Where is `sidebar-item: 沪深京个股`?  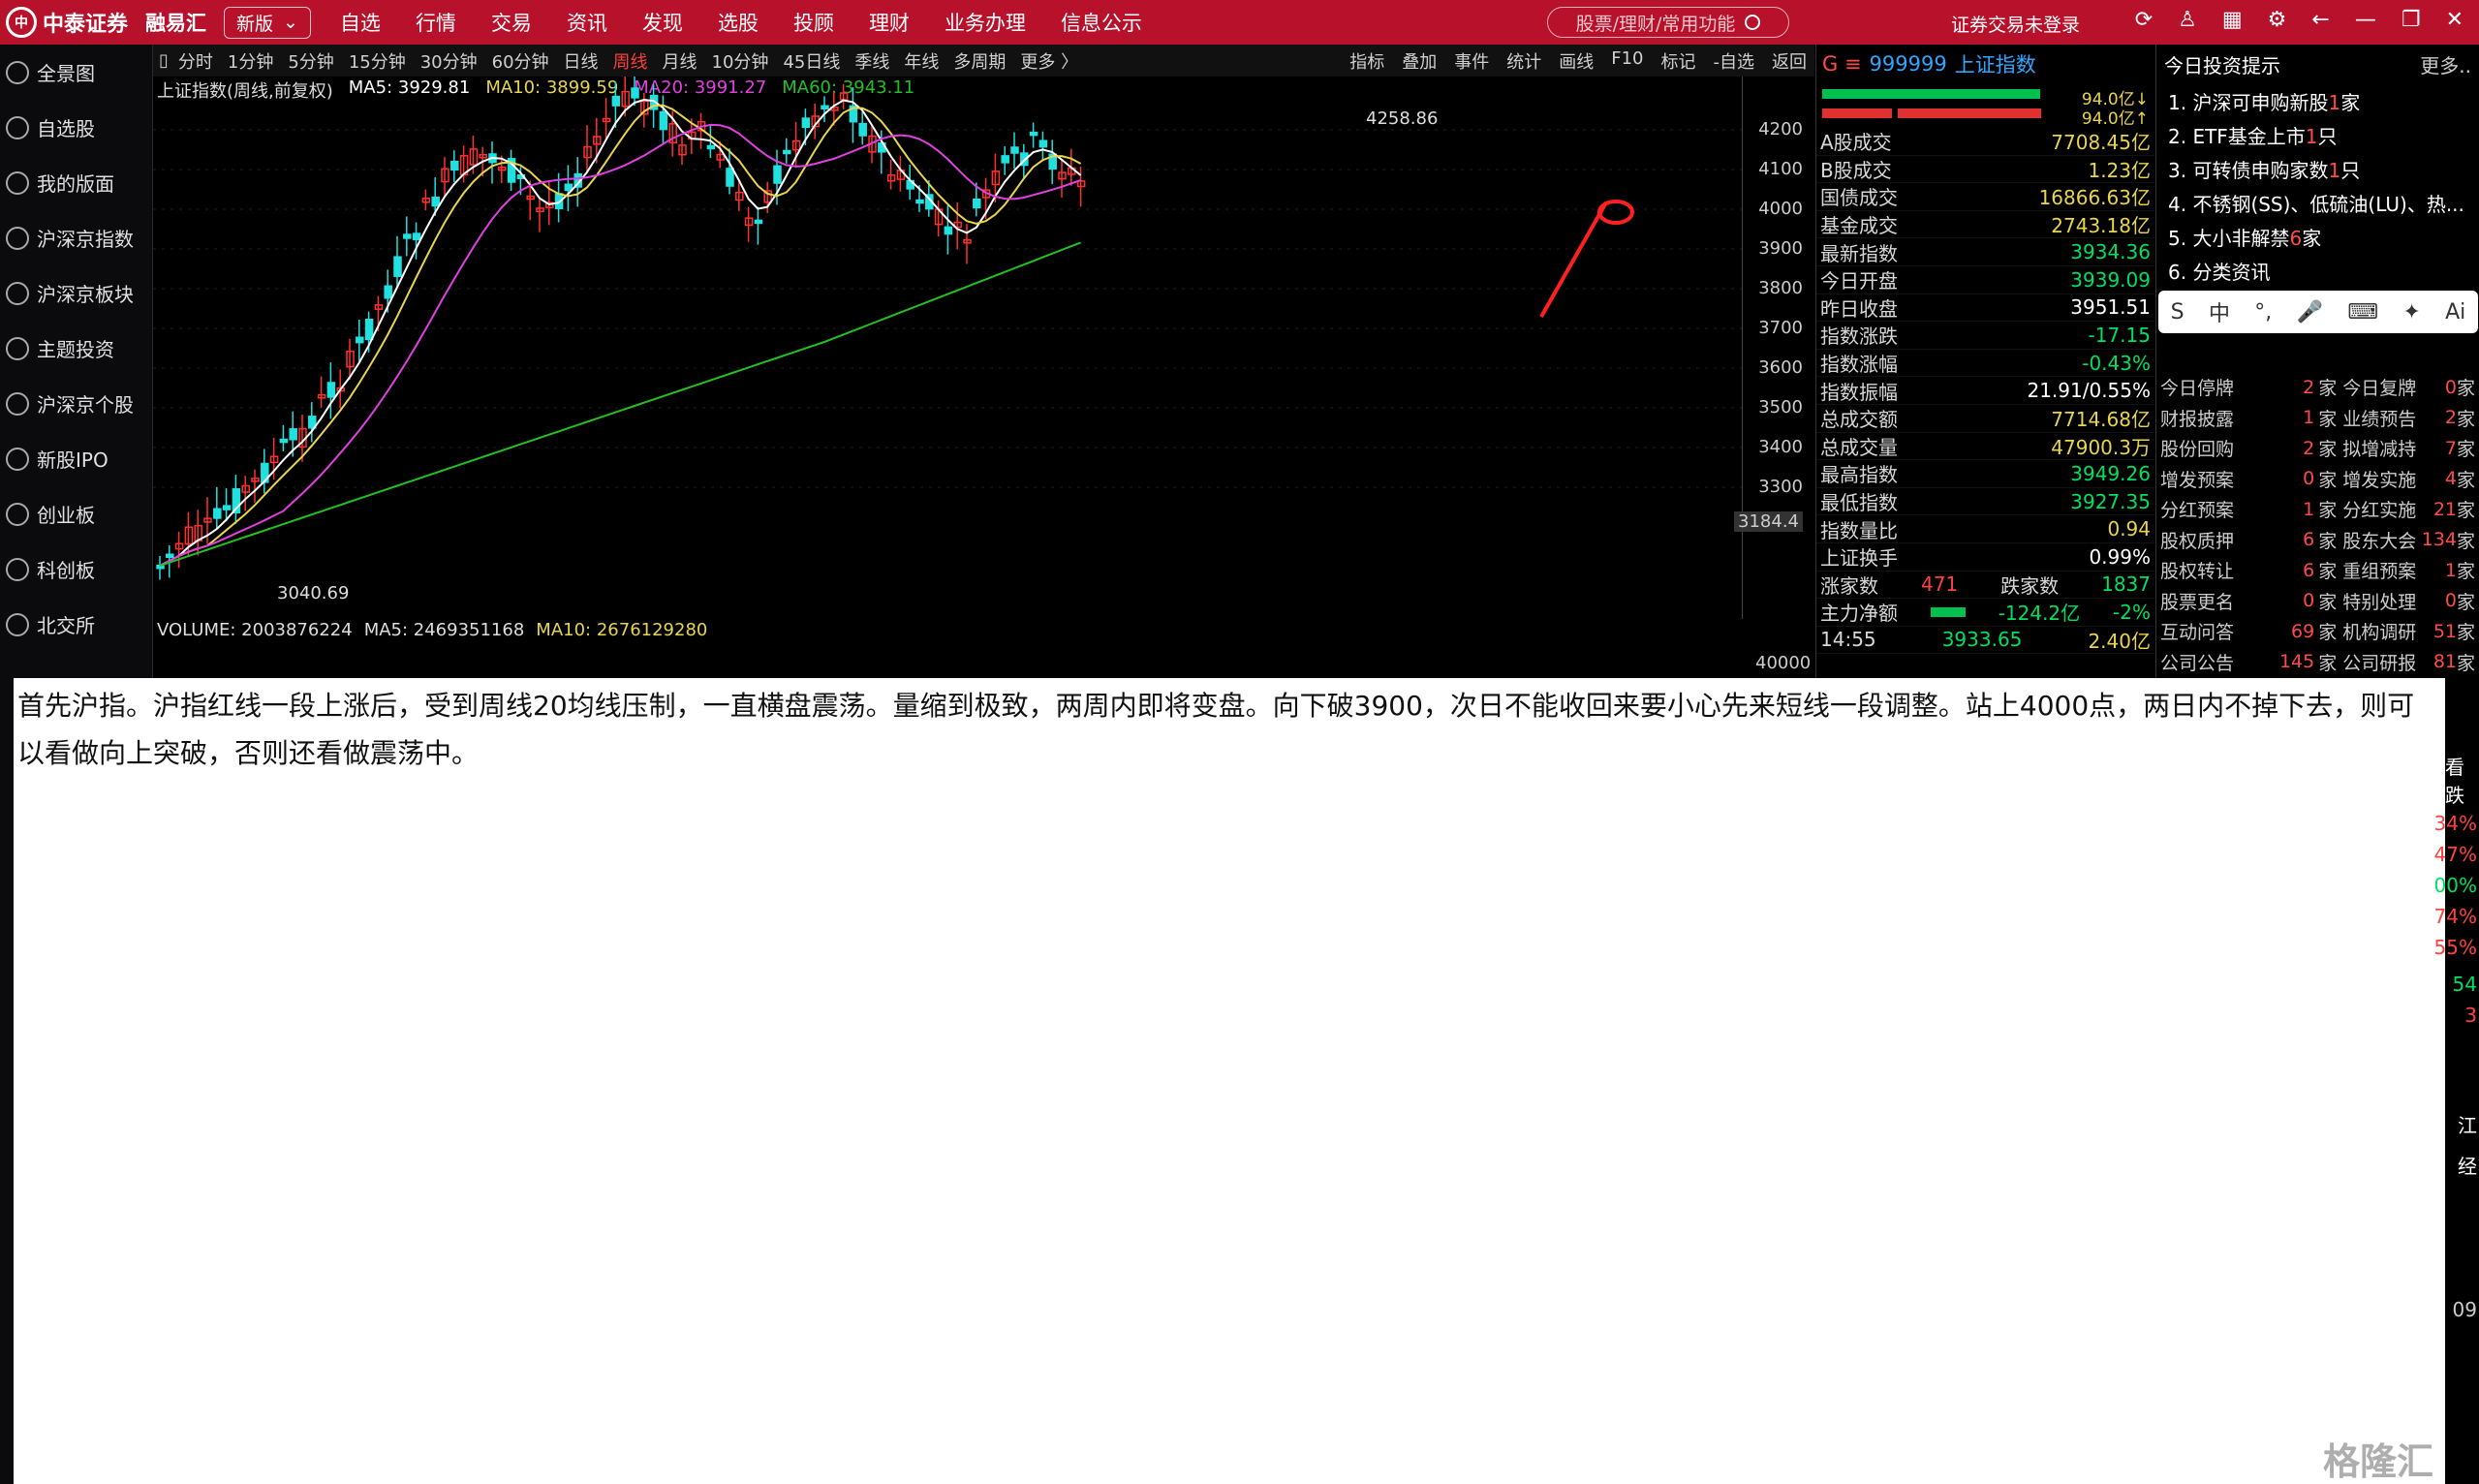
sidebar-item: 沪深京个股 is located at coordinates (76, 403).